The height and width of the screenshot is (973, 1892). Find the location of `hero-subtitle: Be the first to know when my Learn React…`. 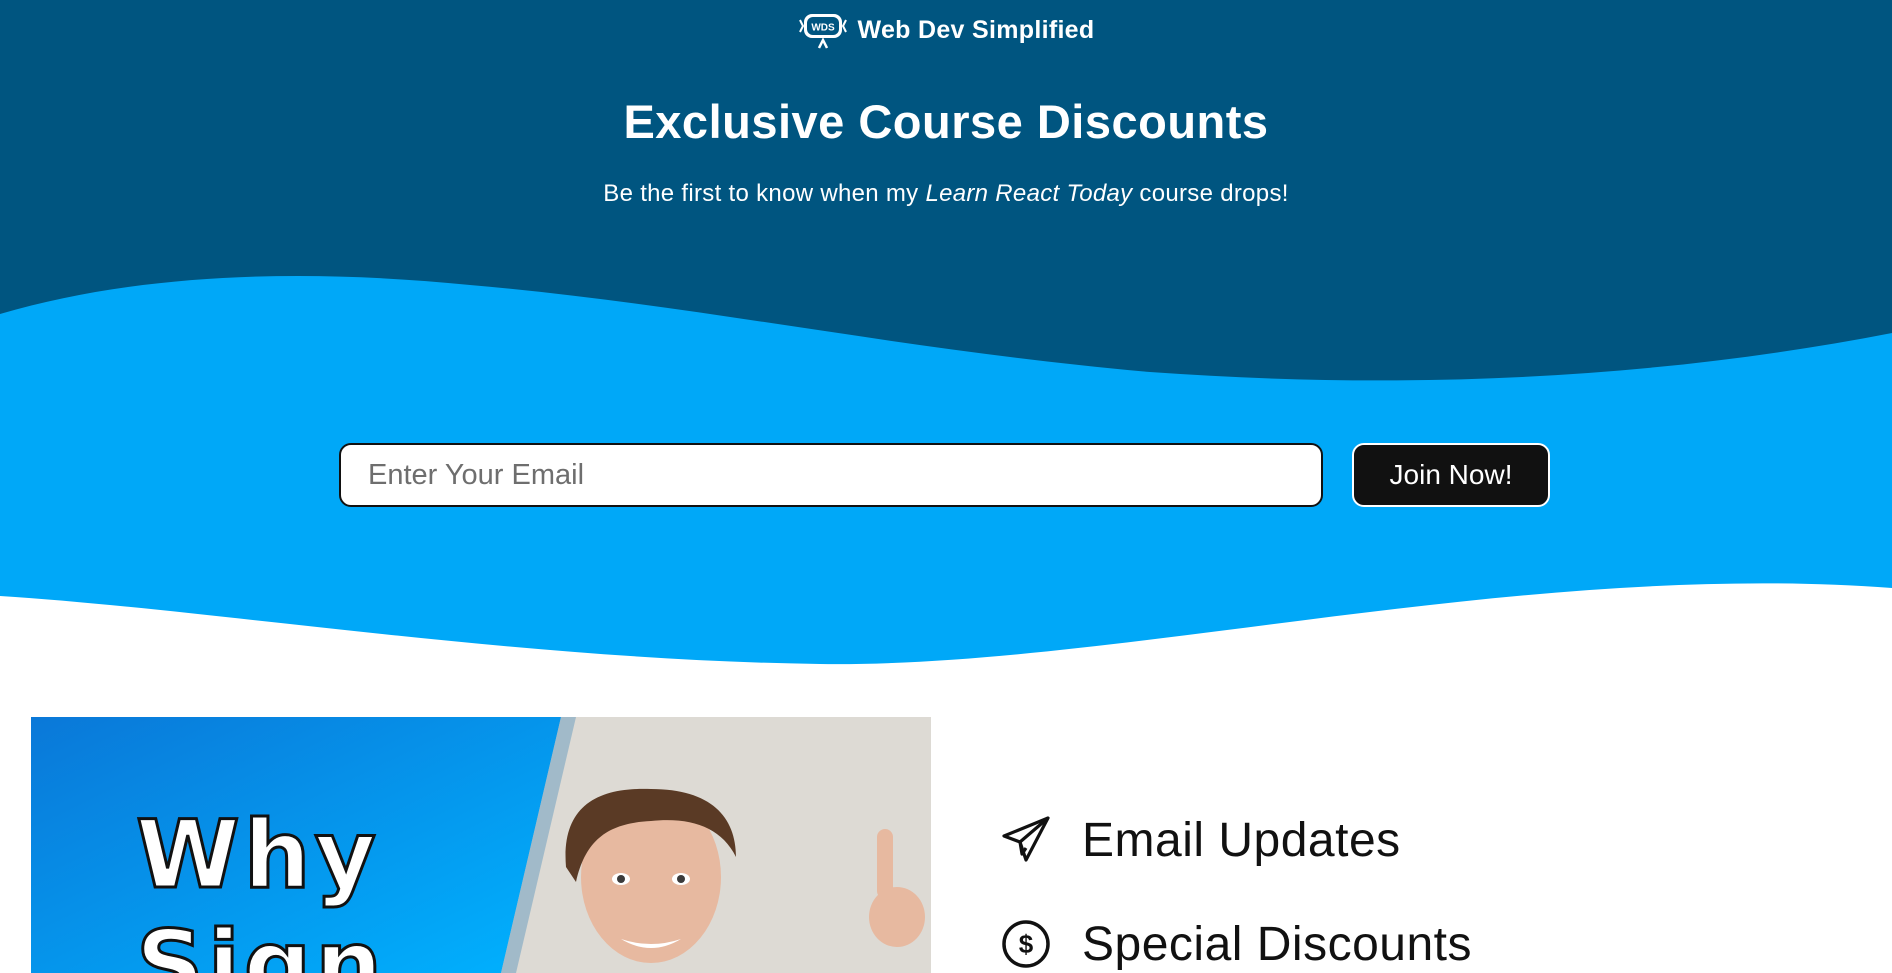

hero-subtitle: Be the first to know when my Learn React… is located at coordinates (946, 194).